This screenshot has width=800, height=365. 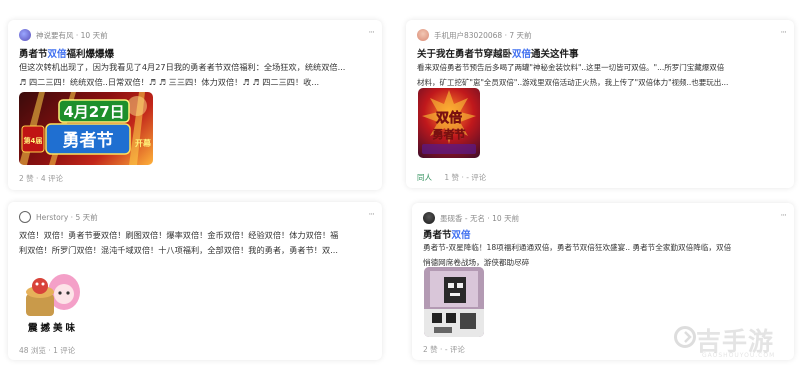 What do you see at coordinates (143, 143) in the screenshot?
I see `image-opening: 开幕` at bounding box center [143, 143].